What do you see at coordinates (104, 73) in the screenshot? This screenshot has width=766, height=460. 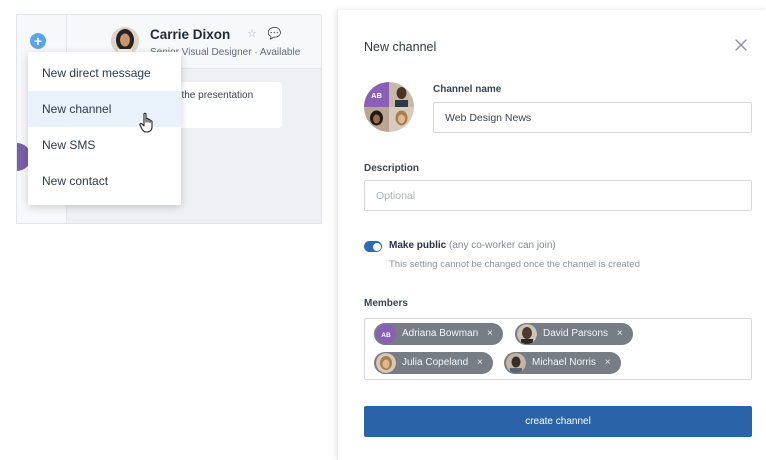 I see `menu-item-new-direct-message: New direct message` at bounding box center [104, 73].